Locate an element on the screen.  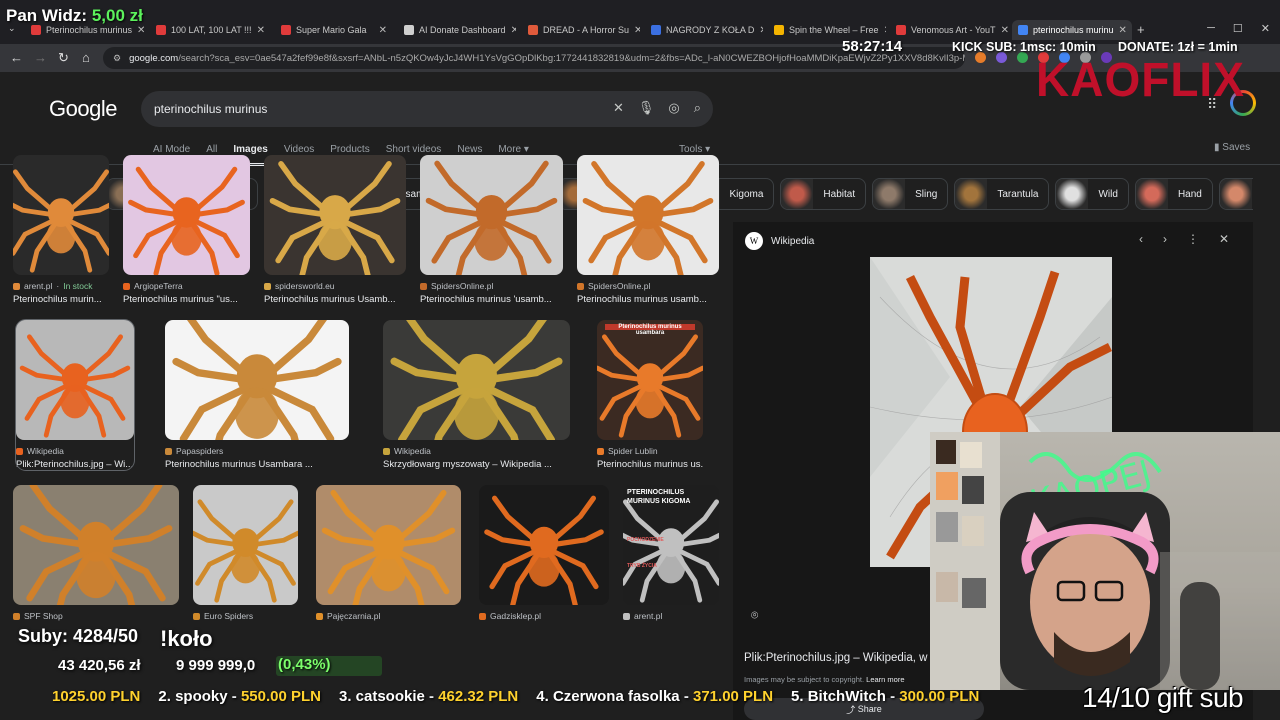
saves-link: ▮ Saves is located at coordinates (1232, 147).